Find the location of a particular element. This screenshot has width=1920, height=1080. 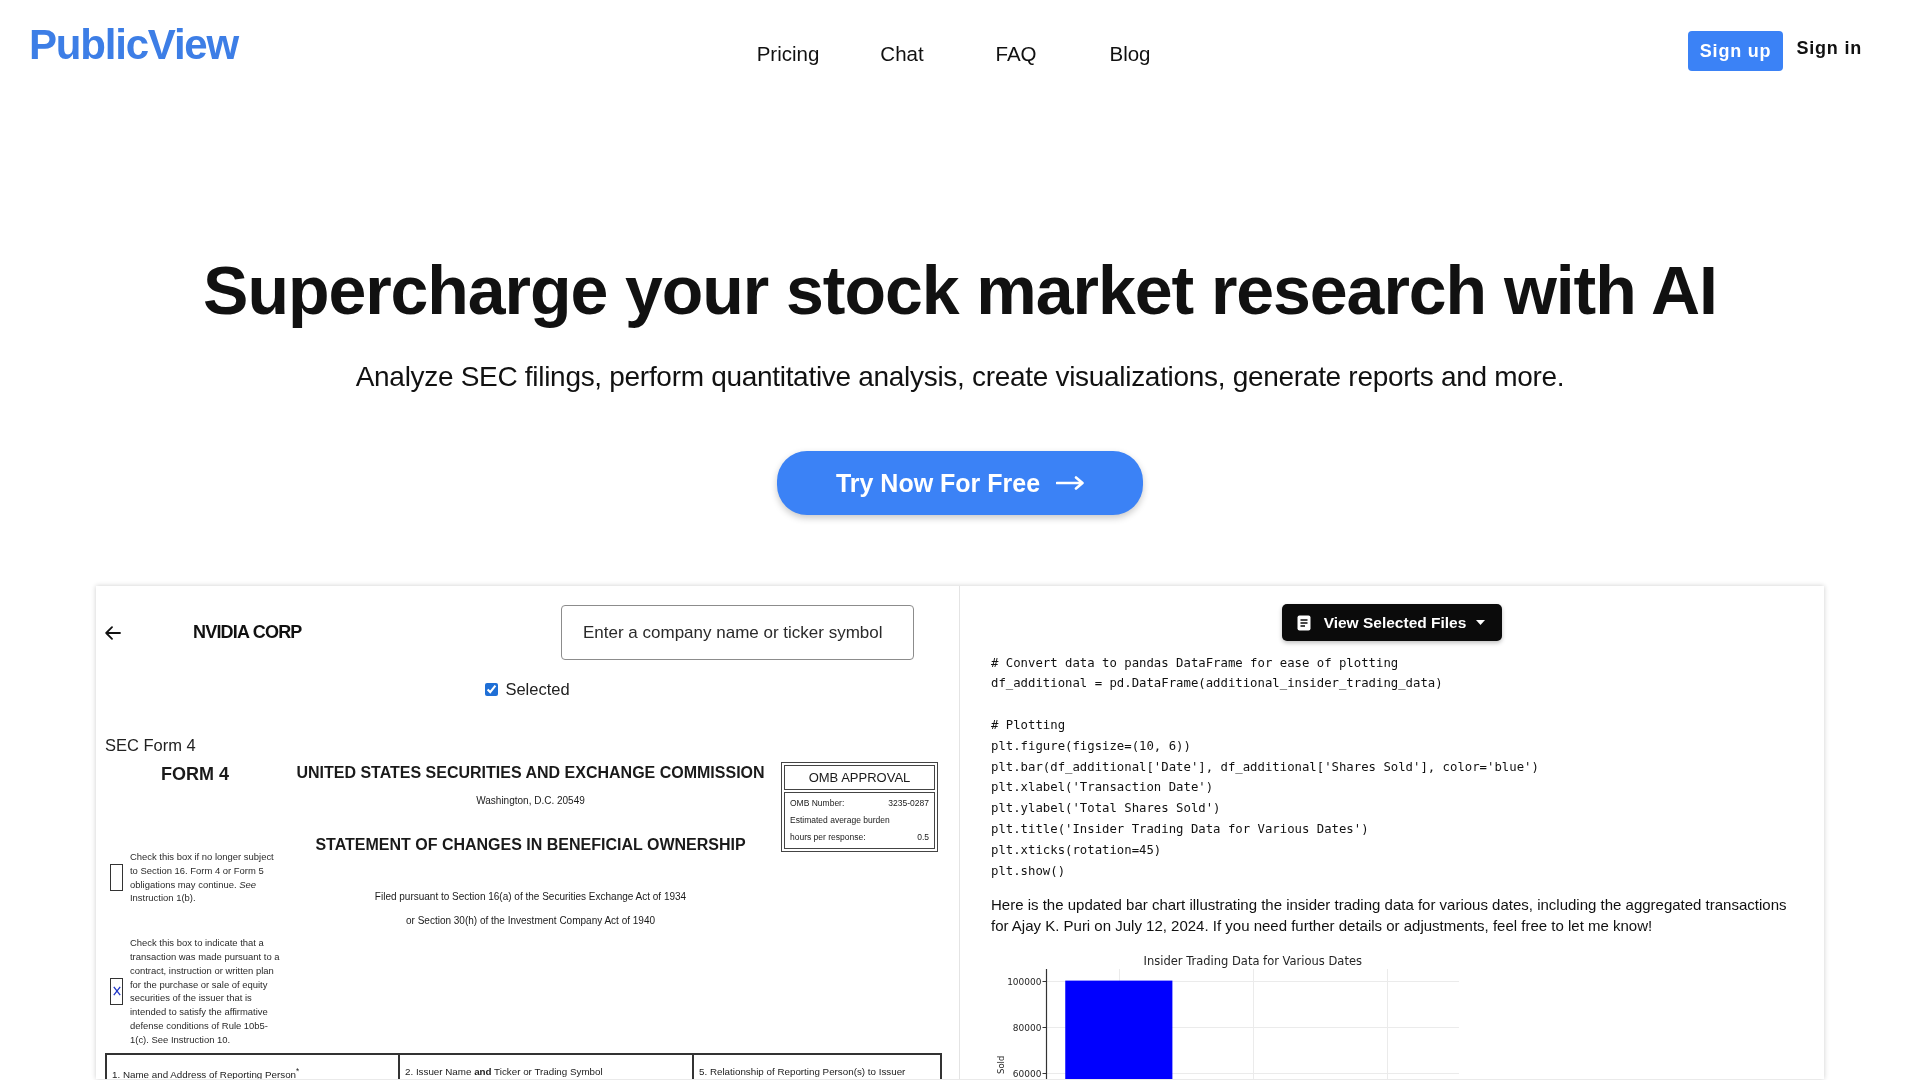

company-name: NVIDIA CORP is located at coordinates (247, 632).